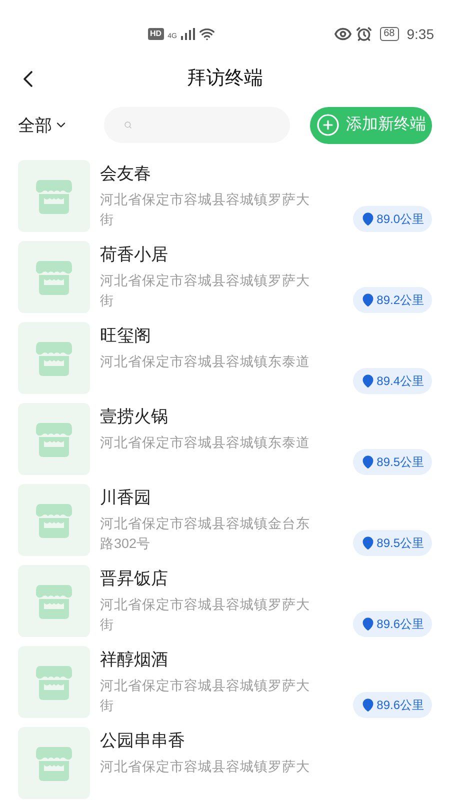 Image resolution: width=450 pixels, height=800 pixels. I want to click on store-name: 旺玺阁, so click(126, 336).